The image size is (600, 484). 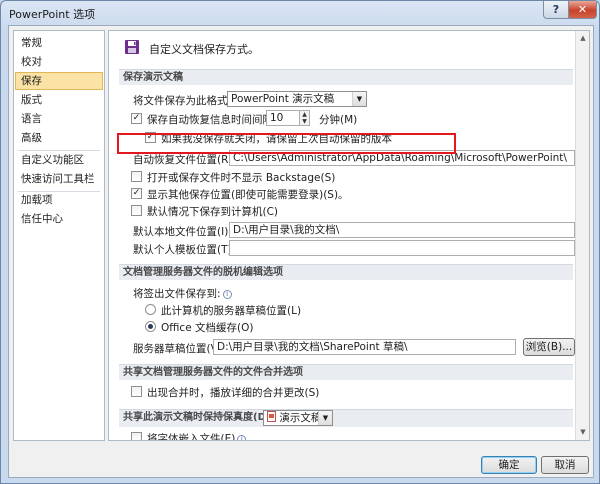 I want to click on sidebar-item-language: 语言, so click(x=59, y=119).